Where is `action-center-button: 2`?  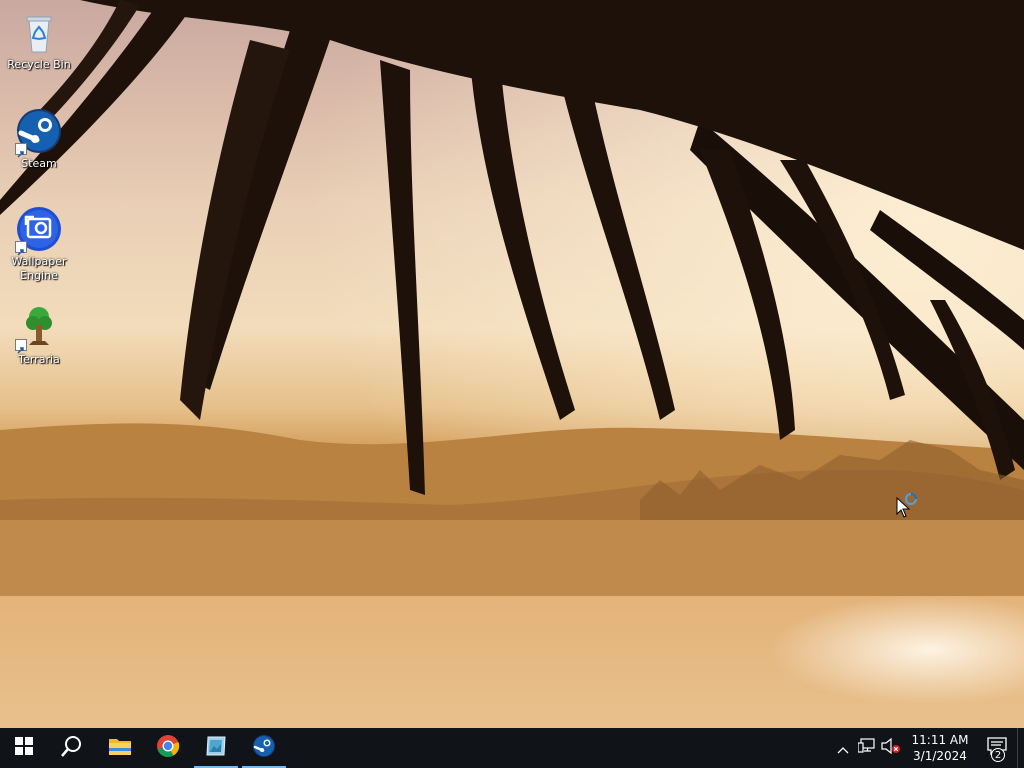 action-center-button: 2 is located at coordinates (997, 748).